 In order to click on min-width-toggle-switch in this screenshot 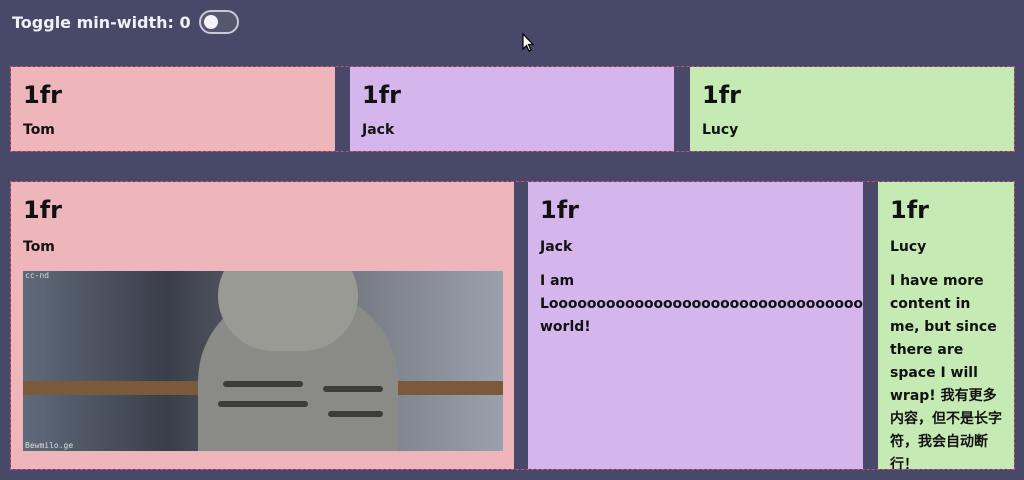, I will do `click(218, 22)`.